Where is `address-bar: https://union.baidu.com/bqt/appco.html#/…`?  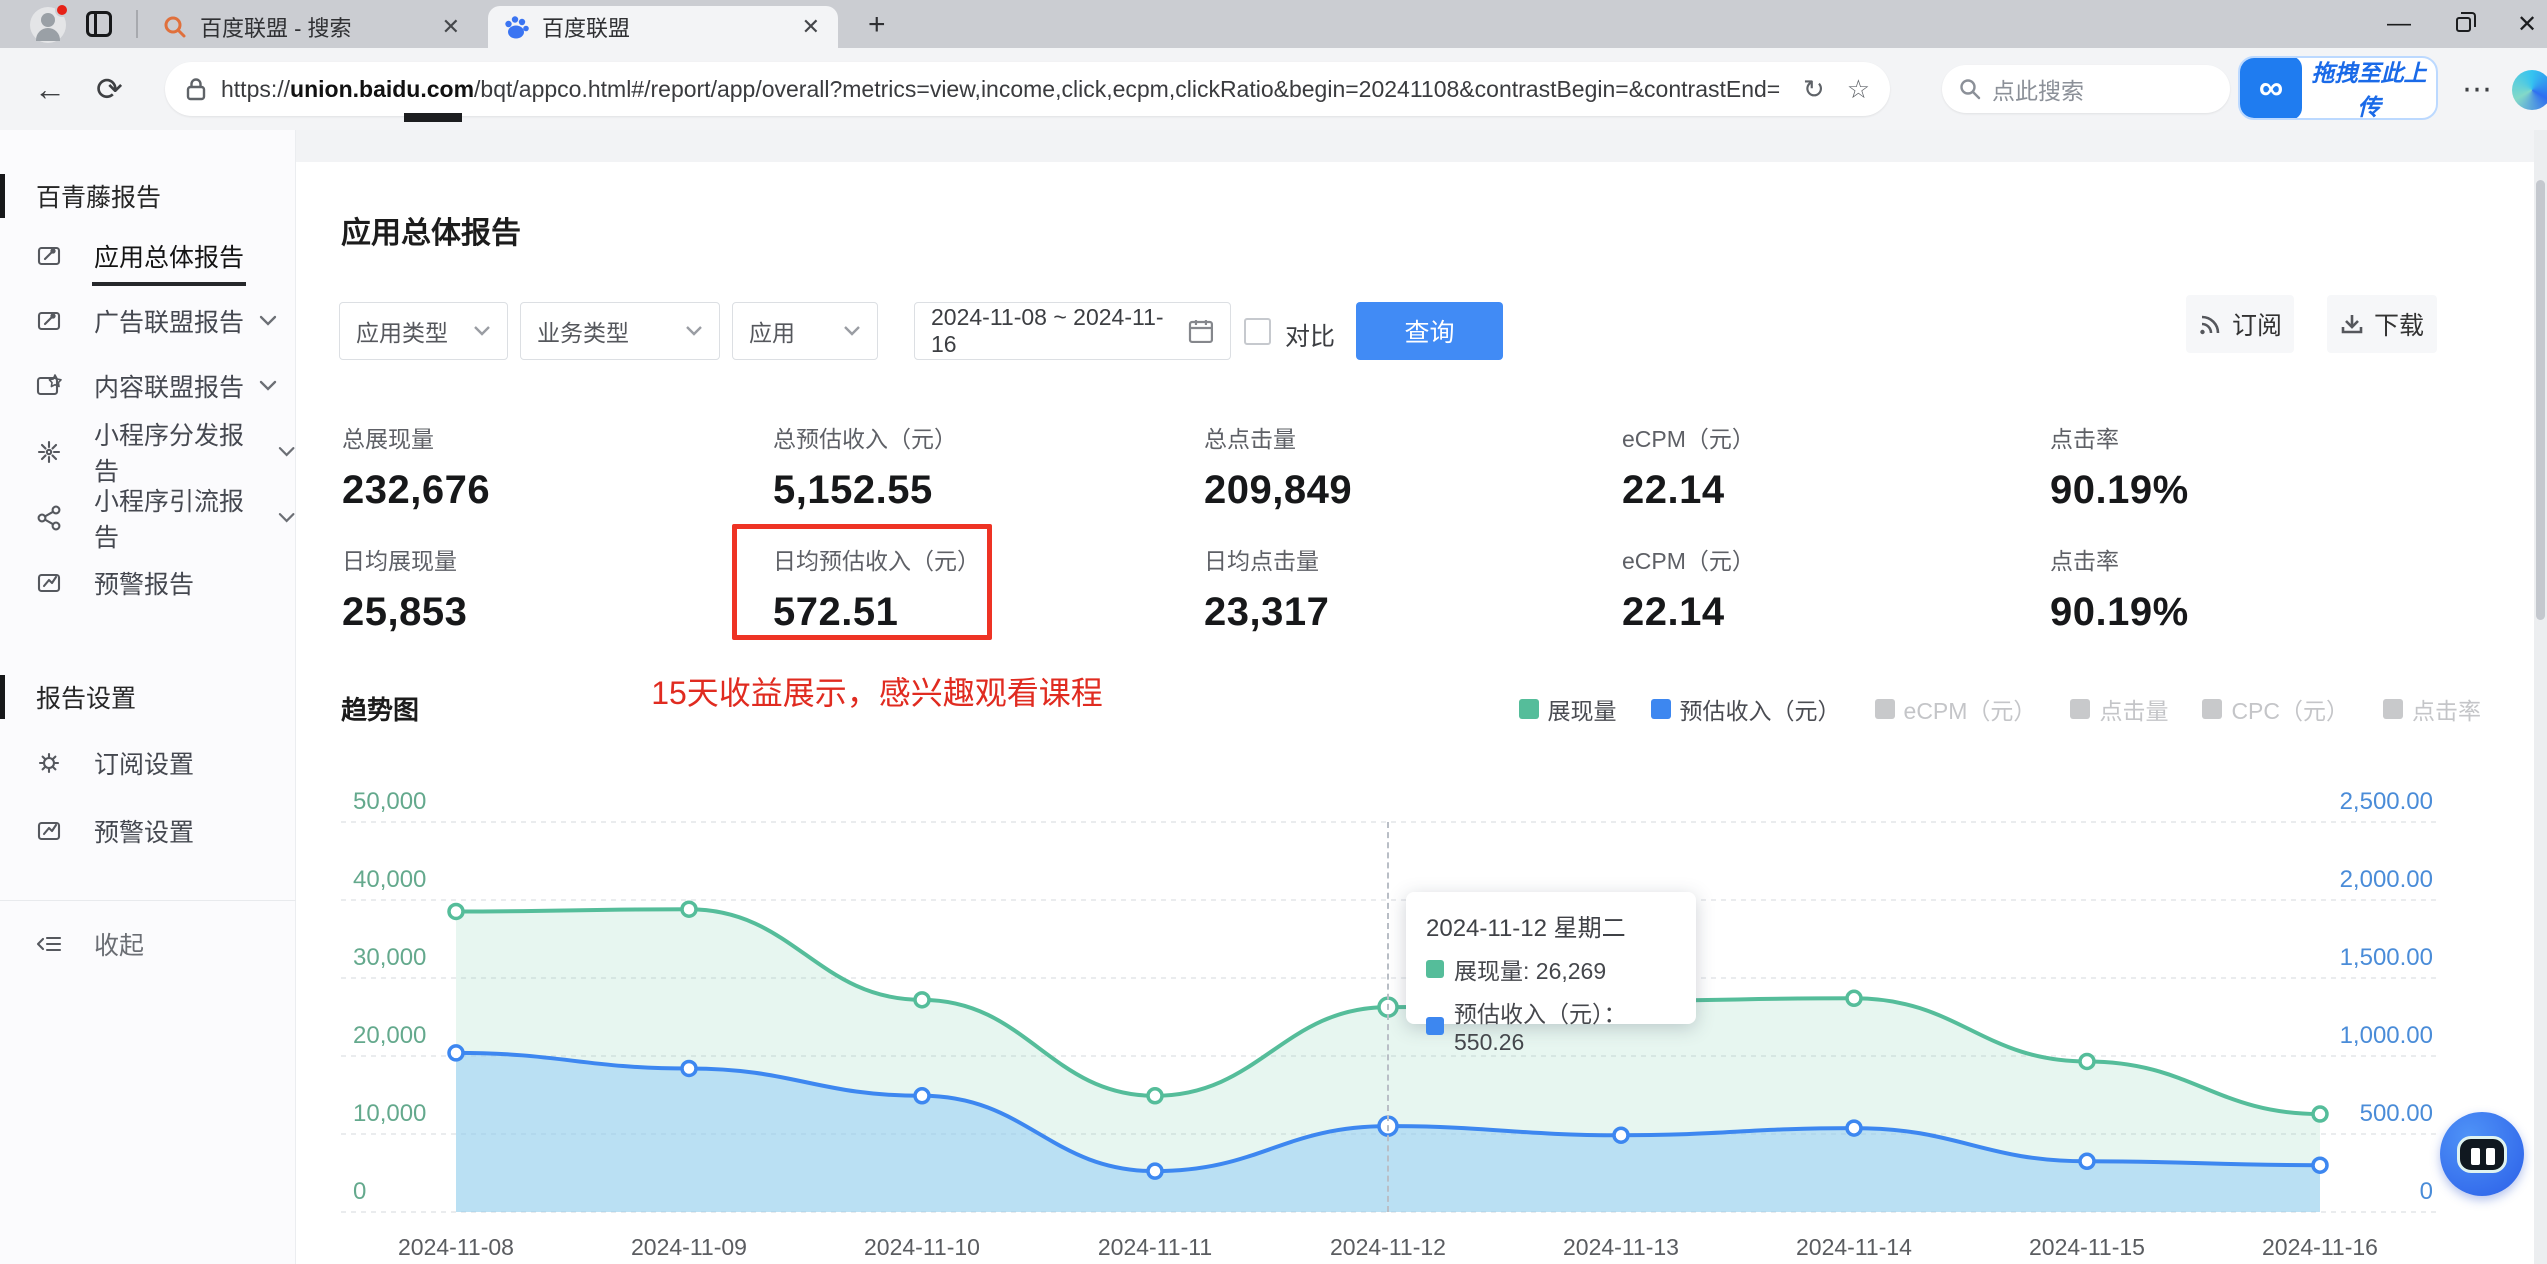
address-bar: https://union.baidu.com/bqt/appco.html#/… is located at coordinates (1027, 89).